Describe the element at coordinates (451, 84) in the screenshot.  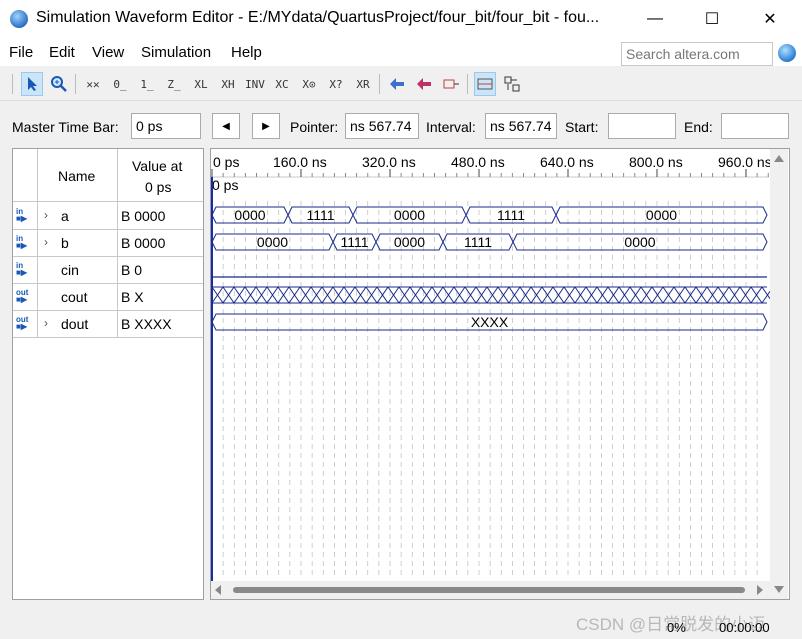
I see `run-timing-netlist-icon` at that location.